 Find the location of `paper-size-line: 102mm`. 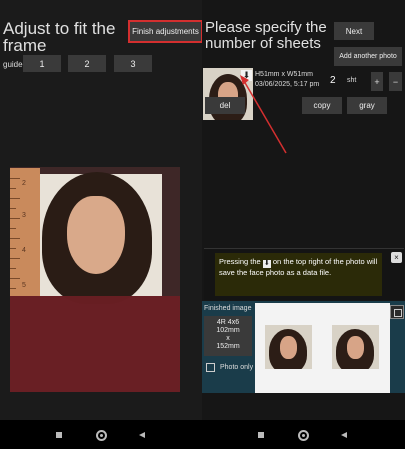

paper-size-line: 102mm is located at coordinates (228, 330).